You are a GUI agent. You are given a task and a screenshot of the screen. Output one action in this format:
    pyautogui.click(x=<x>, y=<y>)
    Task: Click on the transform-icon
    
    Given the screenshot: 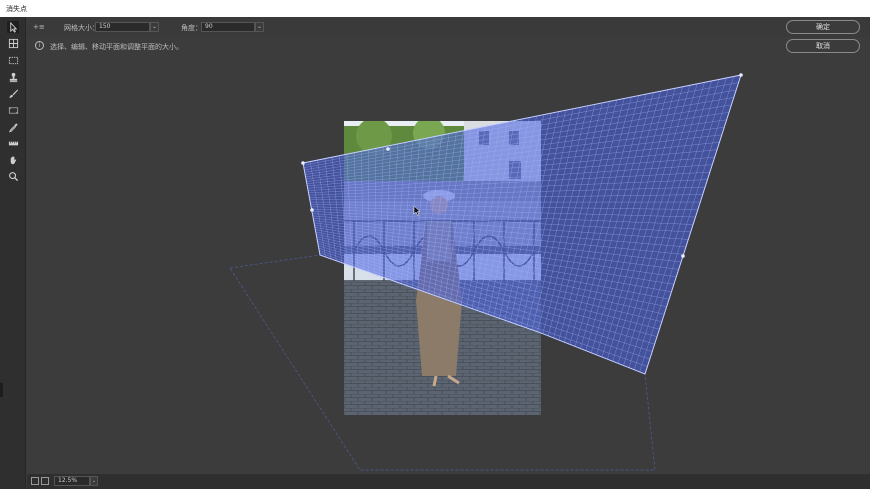 What is the action you would take?
    pyautogui.click(x=13, y=110)
    